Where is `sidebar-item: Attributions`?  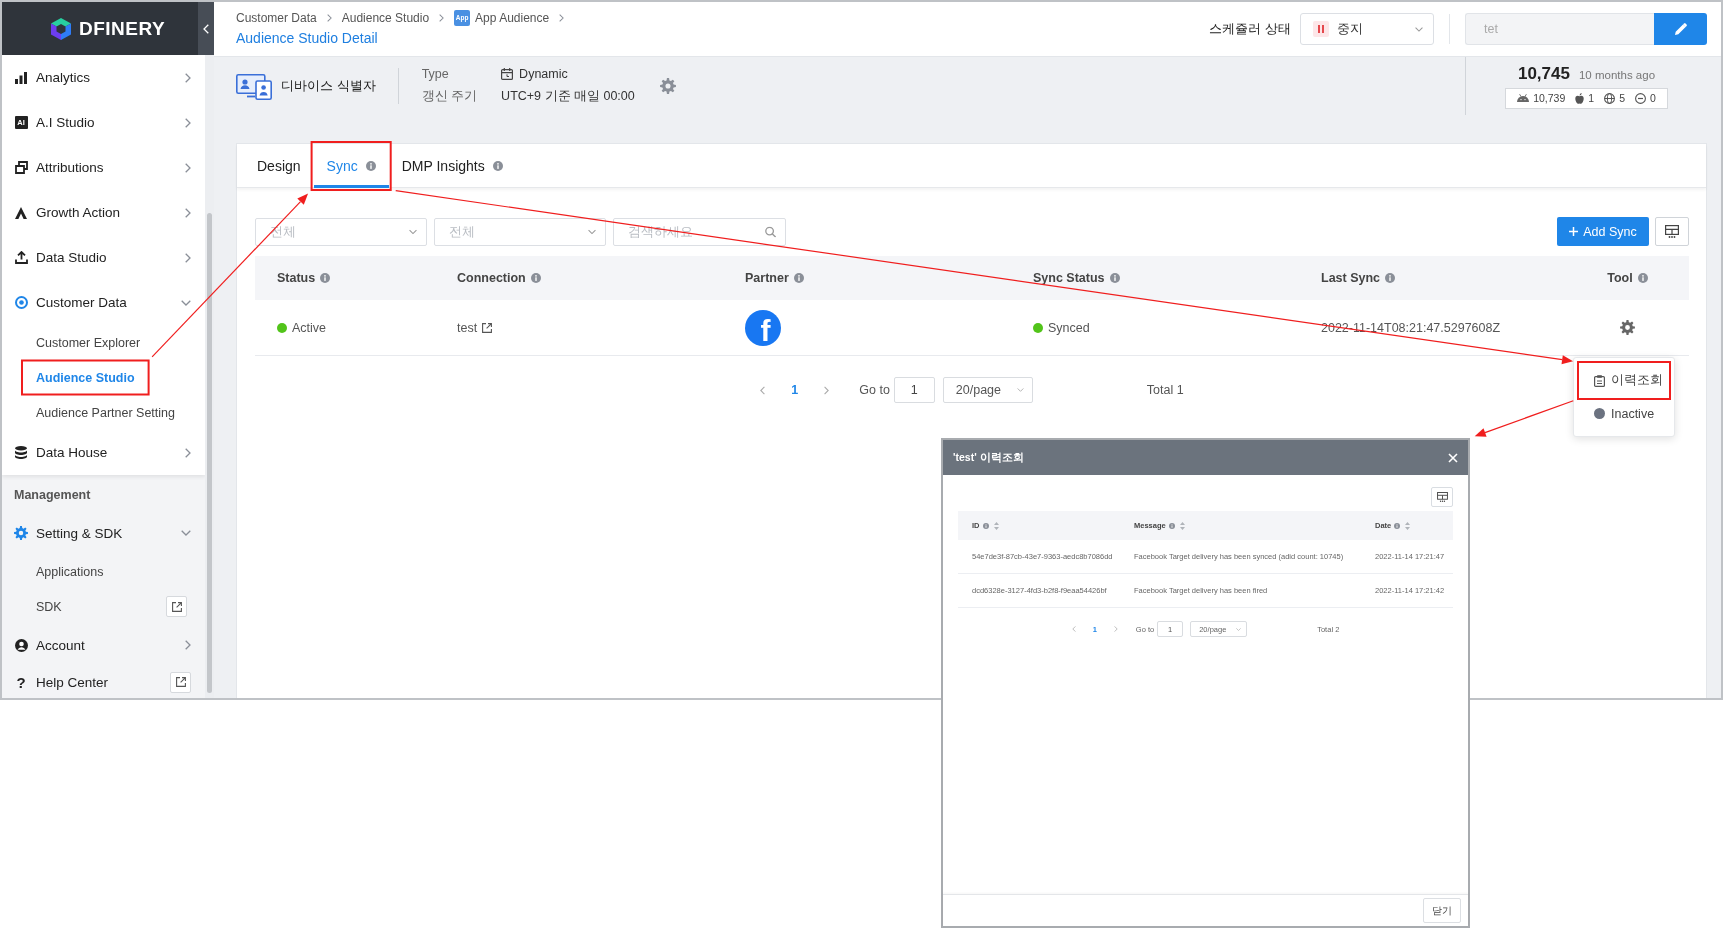 sidebar-item: Attributions is located at coordinates (103, 167).